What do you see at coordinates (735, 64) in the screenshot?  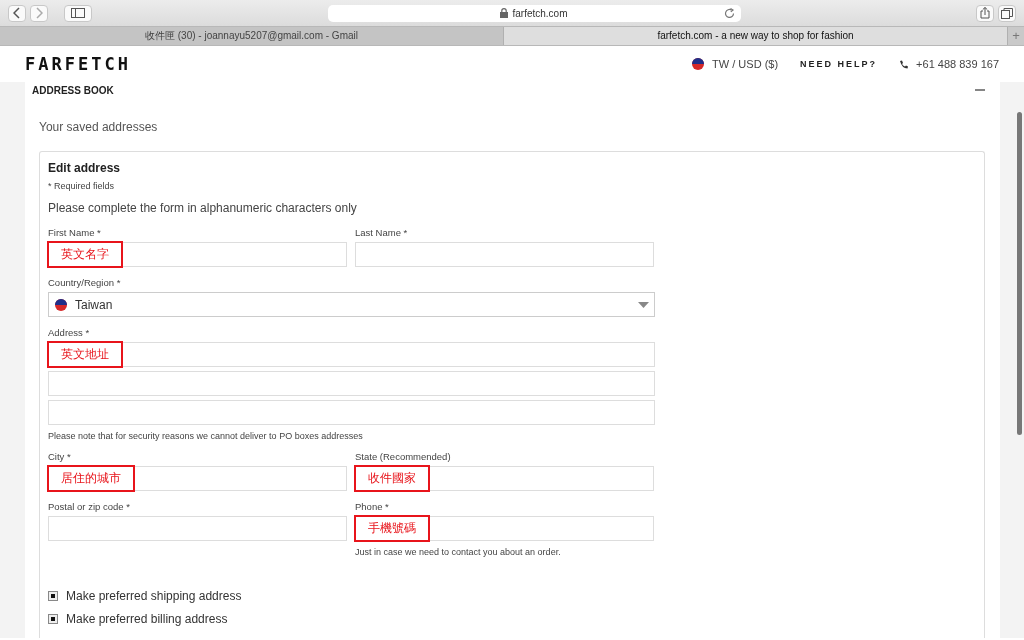 I see `locale-selector: TW / USD ($)` at bounding box center [735, 64].